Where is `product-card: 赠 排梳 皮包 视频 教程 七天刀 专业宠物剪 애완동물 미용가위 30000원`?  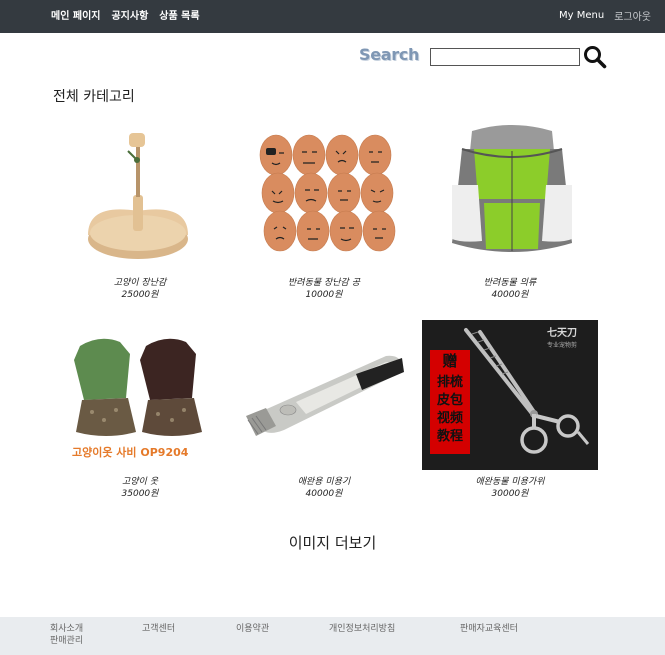 product-card: 赠 排梳 皮包 视频 教程 七天刀 专业宠物剪 애완동물 미용가위 30000원 is located at coordinates (510, 410).